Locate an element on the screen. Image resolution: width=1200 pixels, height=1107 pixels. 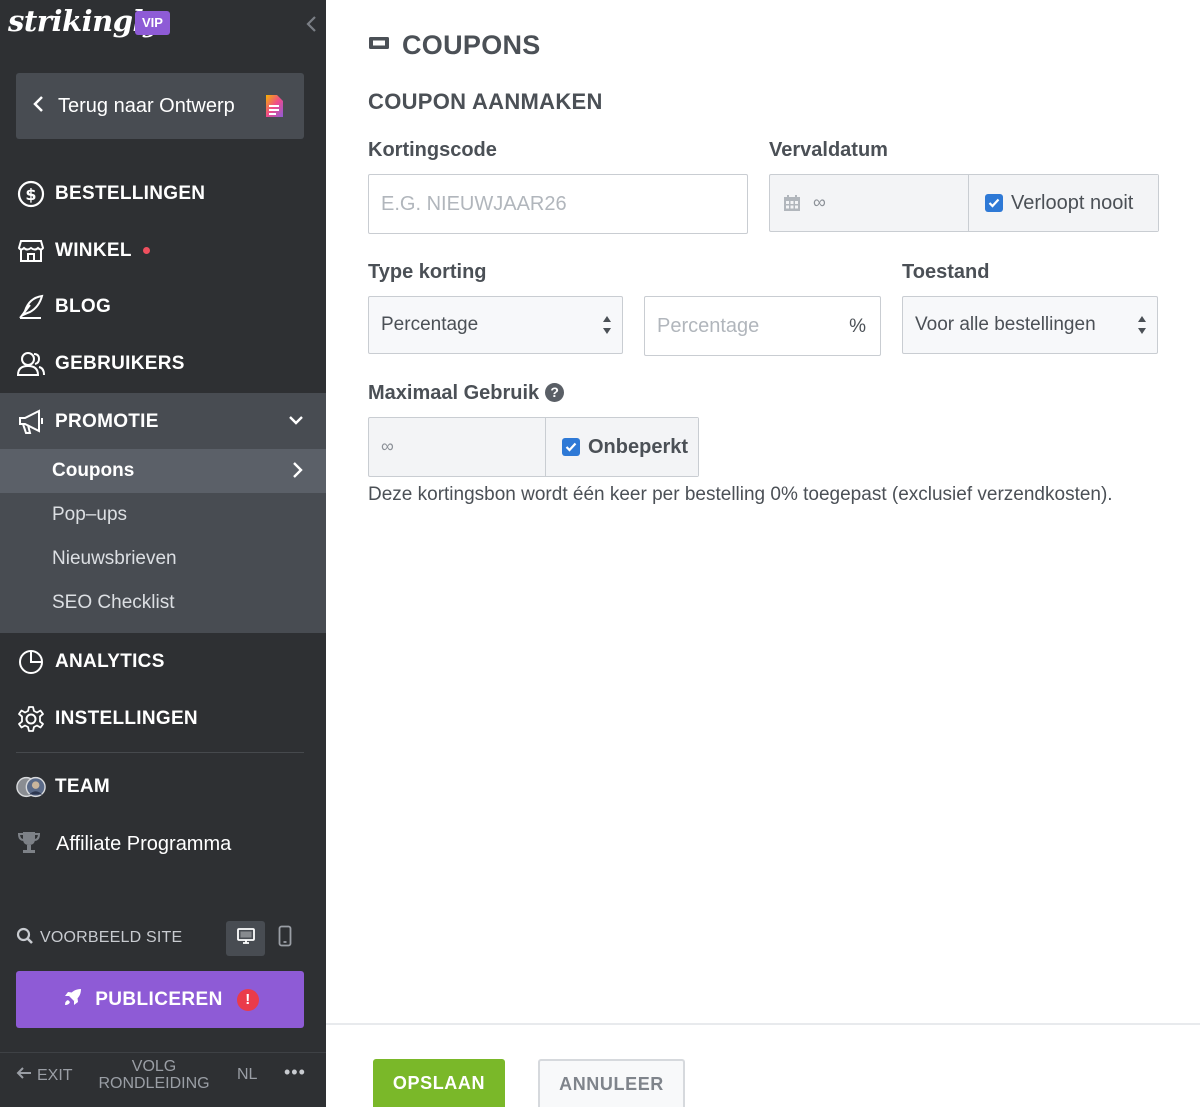
nav-promotie: PROMOTIE is located at coordinates (163, 421).